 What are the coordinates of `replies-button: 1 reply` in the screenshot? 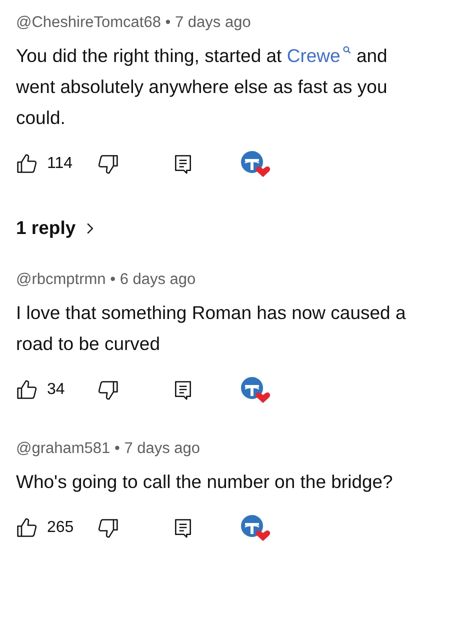 It's located at (55, 228).